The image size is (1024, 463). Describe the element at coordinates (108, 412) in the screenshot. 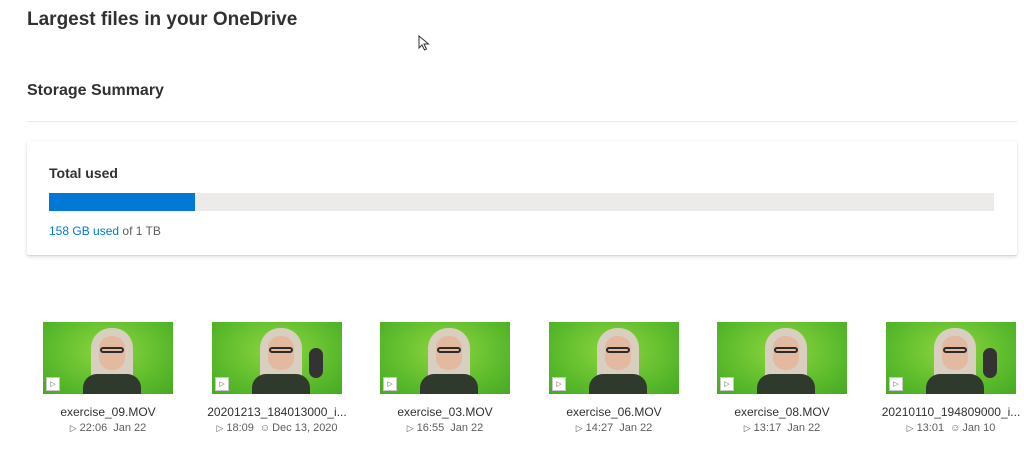

I see `file-name: exercise_09.MOV` at that location.